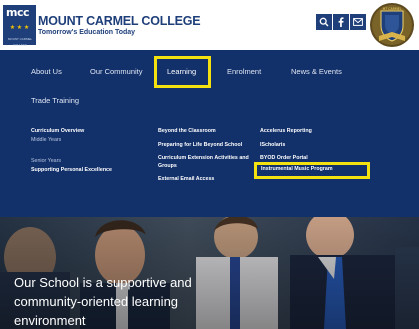 Image resolution: width=419 pixels, height=329 pixels. What do you see at coordinates (61, 140) in the screenshot?
I see `menu-middle-years: Middle Years` at bounding box center [61, 140].